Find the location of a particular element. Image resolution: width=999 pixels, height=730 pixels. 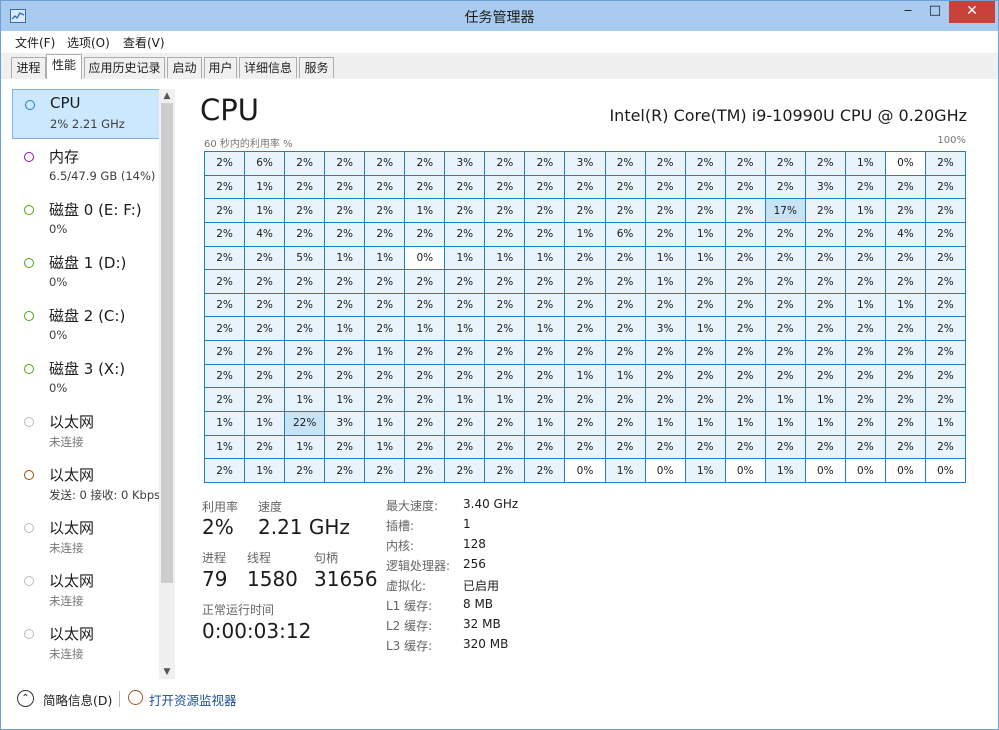

detail-label: 逻辑处理器: is located at coordinates (418, 566).